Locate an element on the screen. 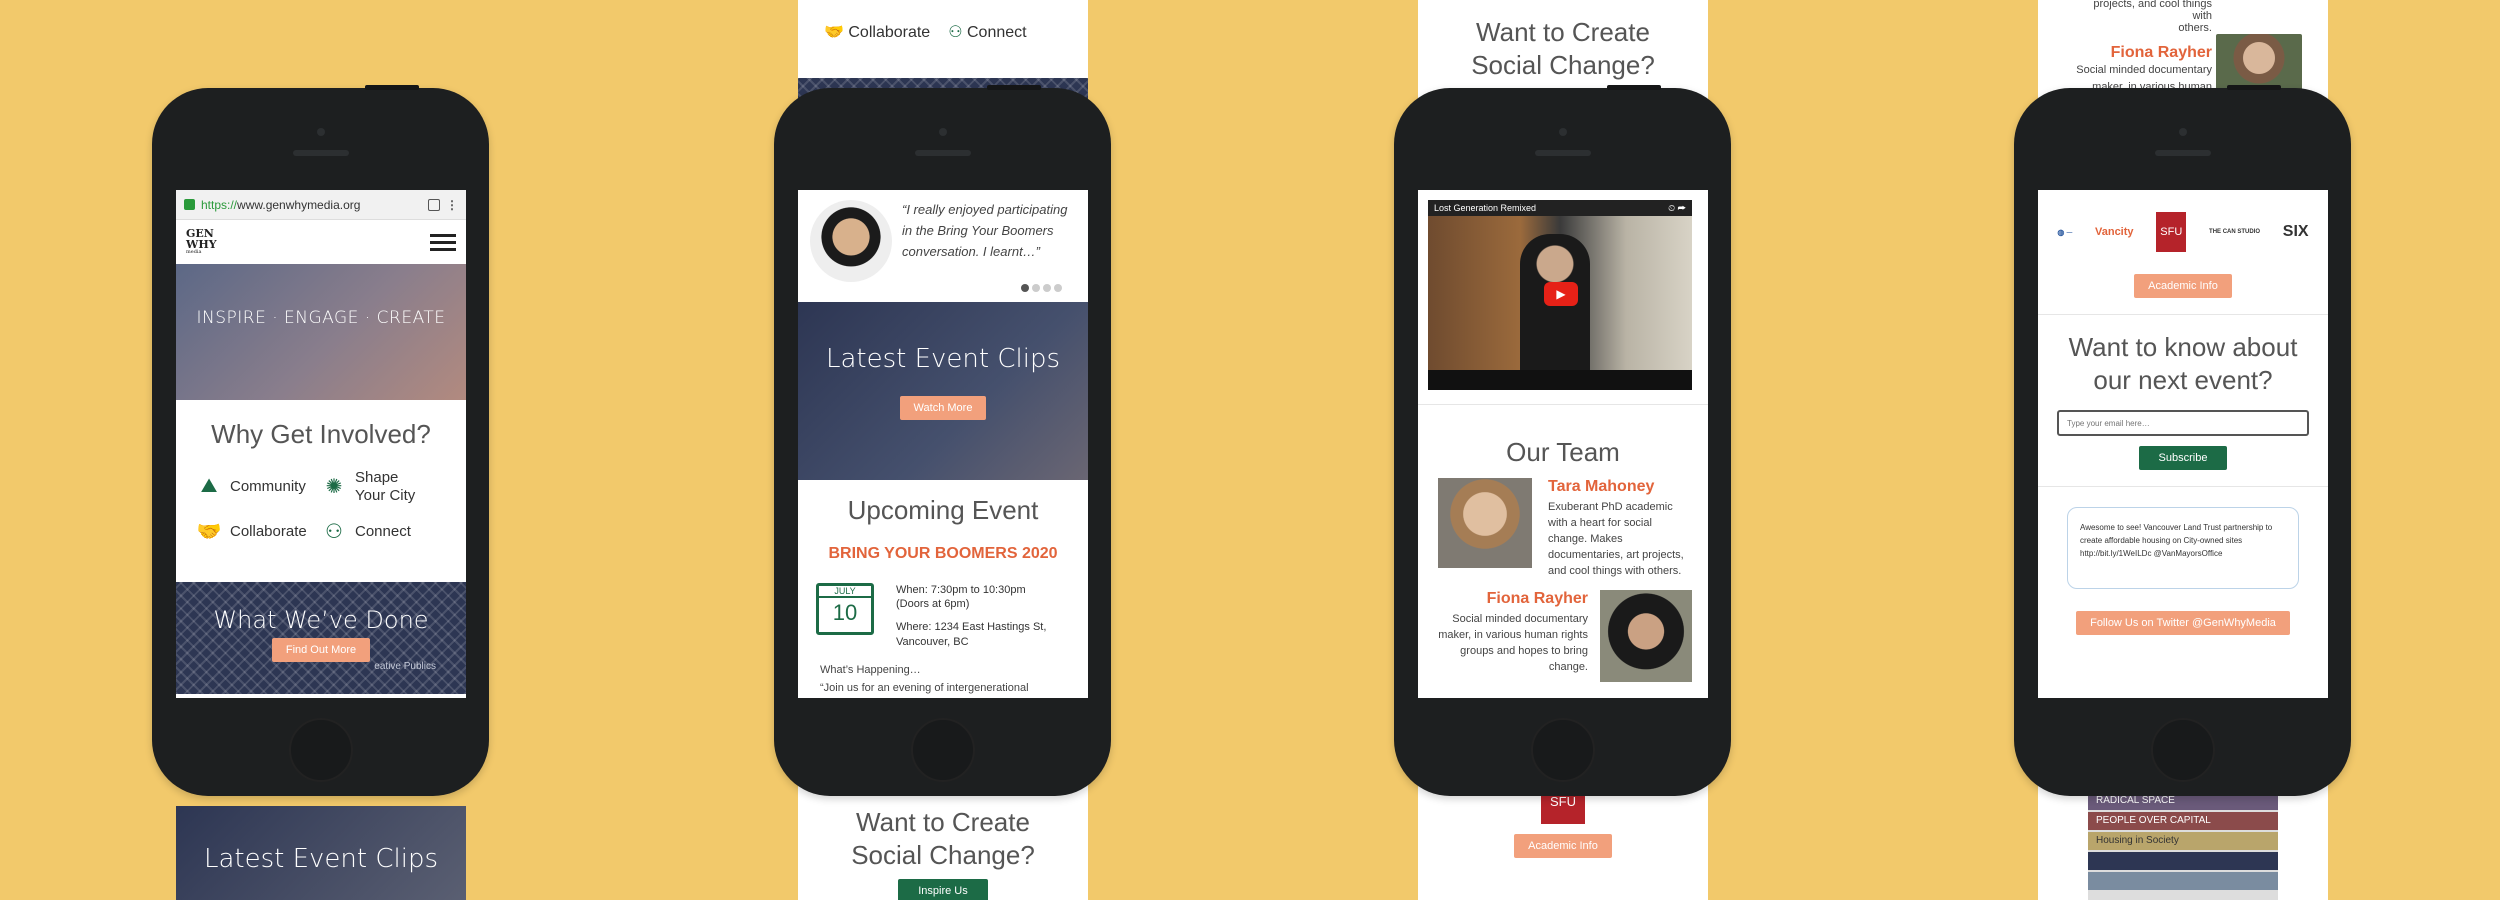 The height and width of the screenshot is (900, 2500). partner-logo-1: ◍ ─ is located at coordinates (2065, 232).